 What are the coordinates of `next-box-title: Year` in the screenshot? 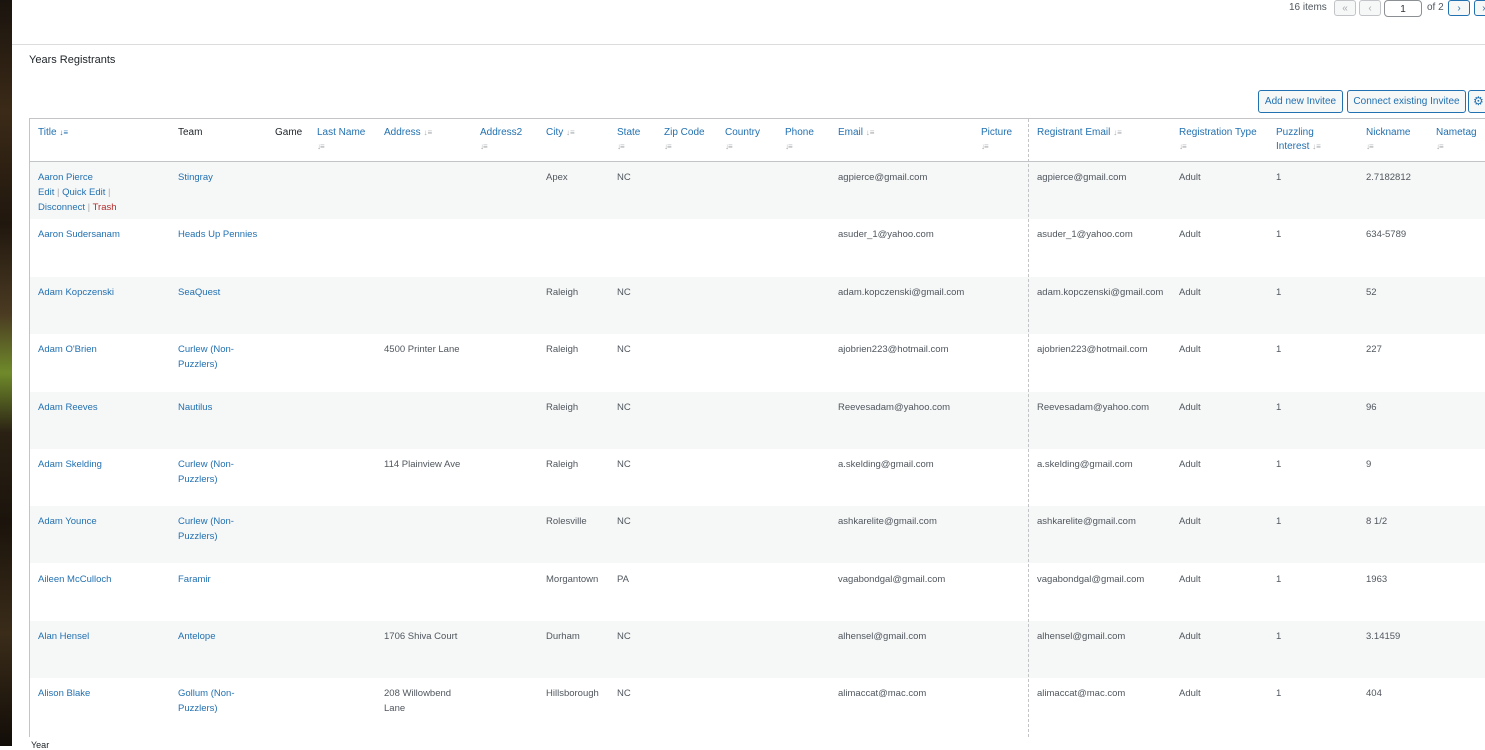 It's located at (40, 745).